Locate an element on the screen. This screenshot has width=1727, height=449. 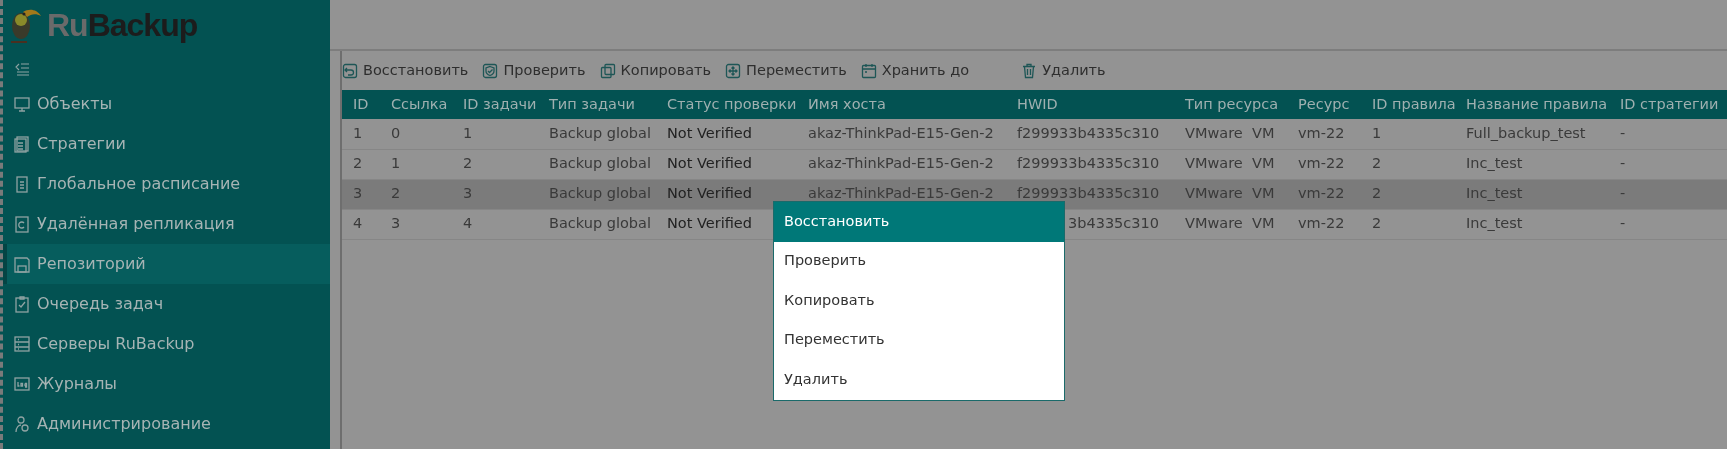
column-header: Название правила is located at coordinates (1532, 104).